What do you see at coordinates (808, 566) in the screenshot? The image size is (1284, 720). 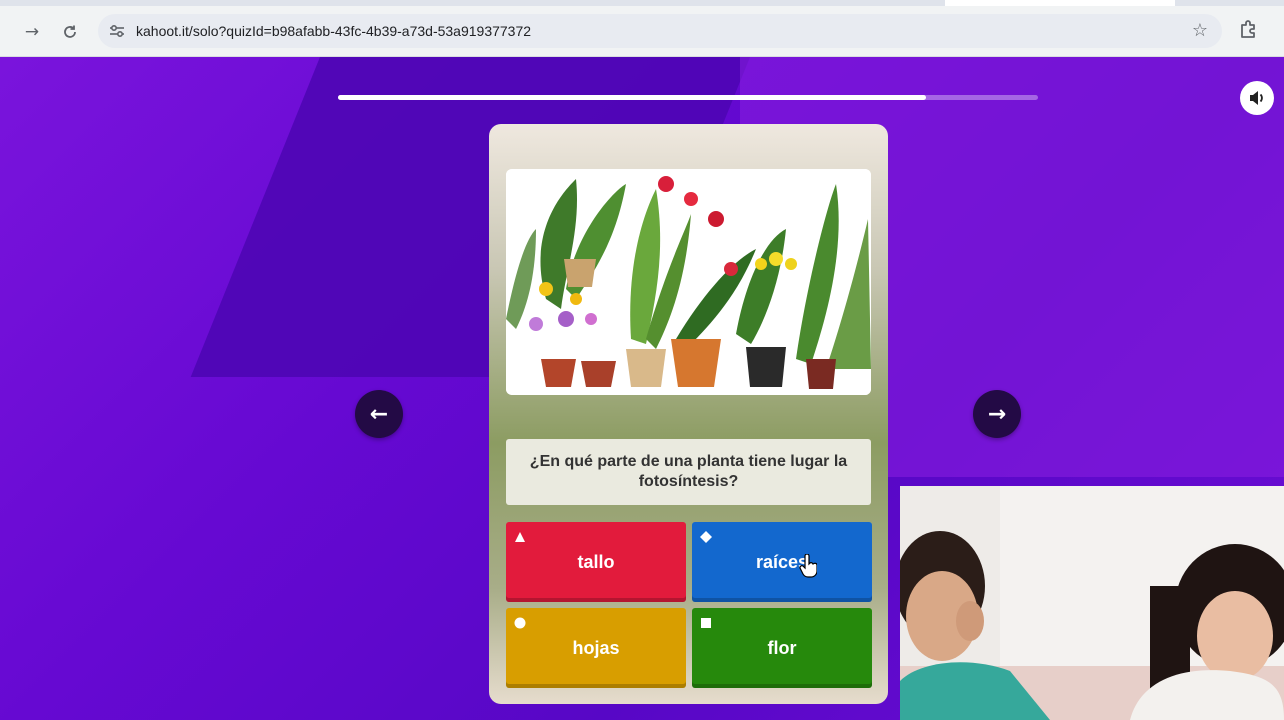 I see `hand-cursor-icon` at bounding box center [808, 566].